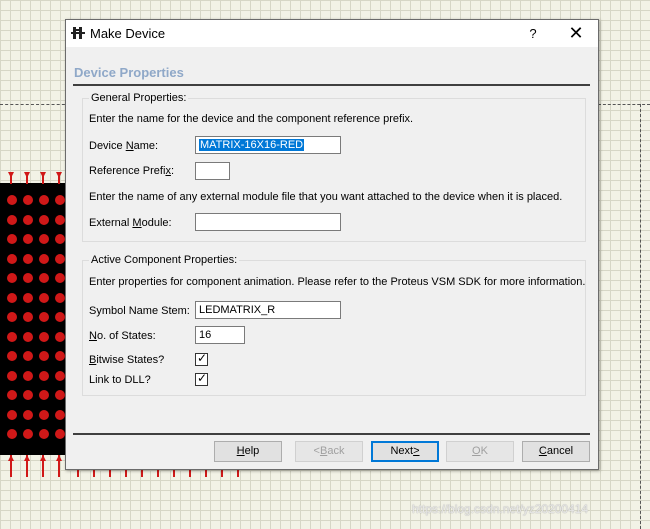 The width and height of the screenshot is (650, 529). I want to click on bitwise-checkbox: ✓, so click(201, 358).